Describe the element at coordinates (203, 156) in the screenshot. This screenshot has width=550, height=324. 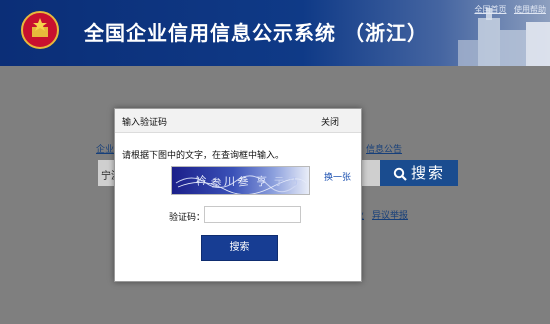
I see `dialog-instruction: 请根据下图中的文字，在查询框中输入。` at that location.